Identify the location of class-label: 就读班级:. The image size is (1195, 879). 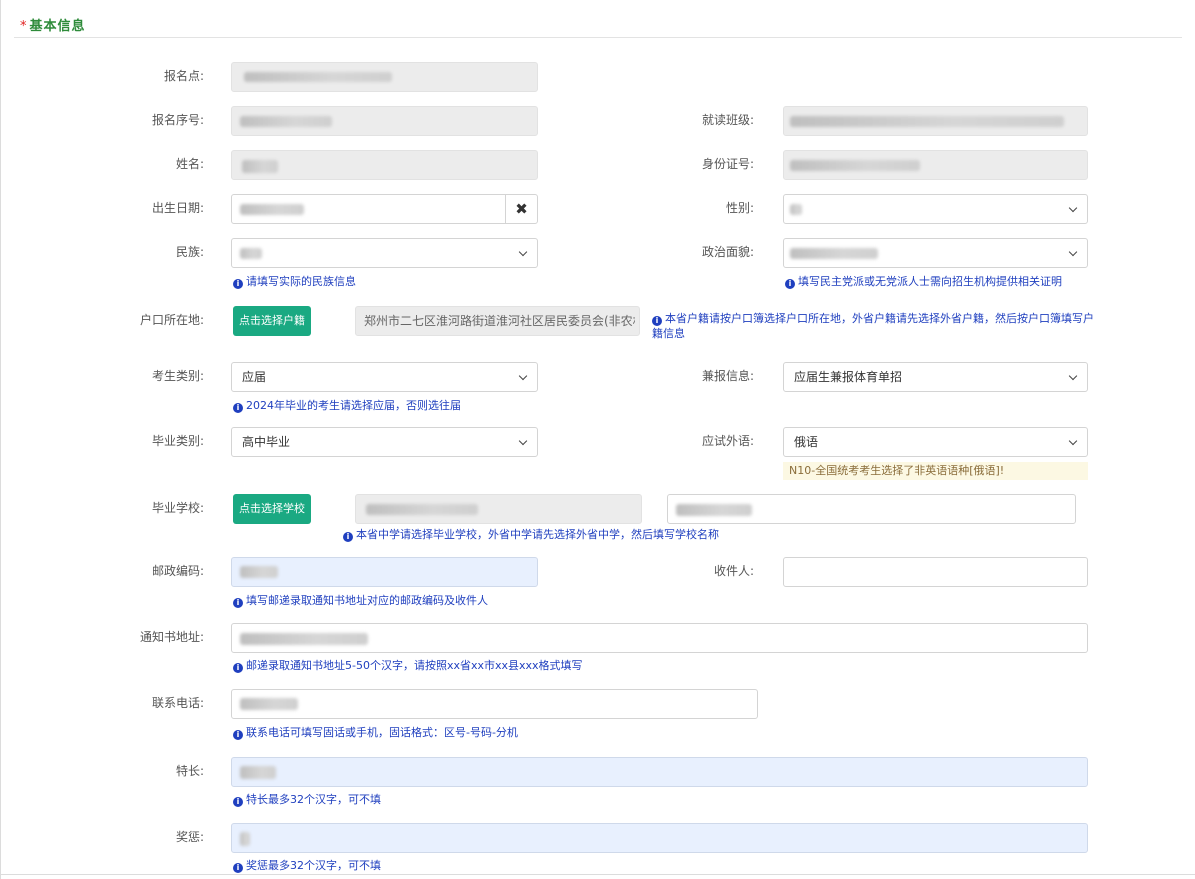
(727, 120).